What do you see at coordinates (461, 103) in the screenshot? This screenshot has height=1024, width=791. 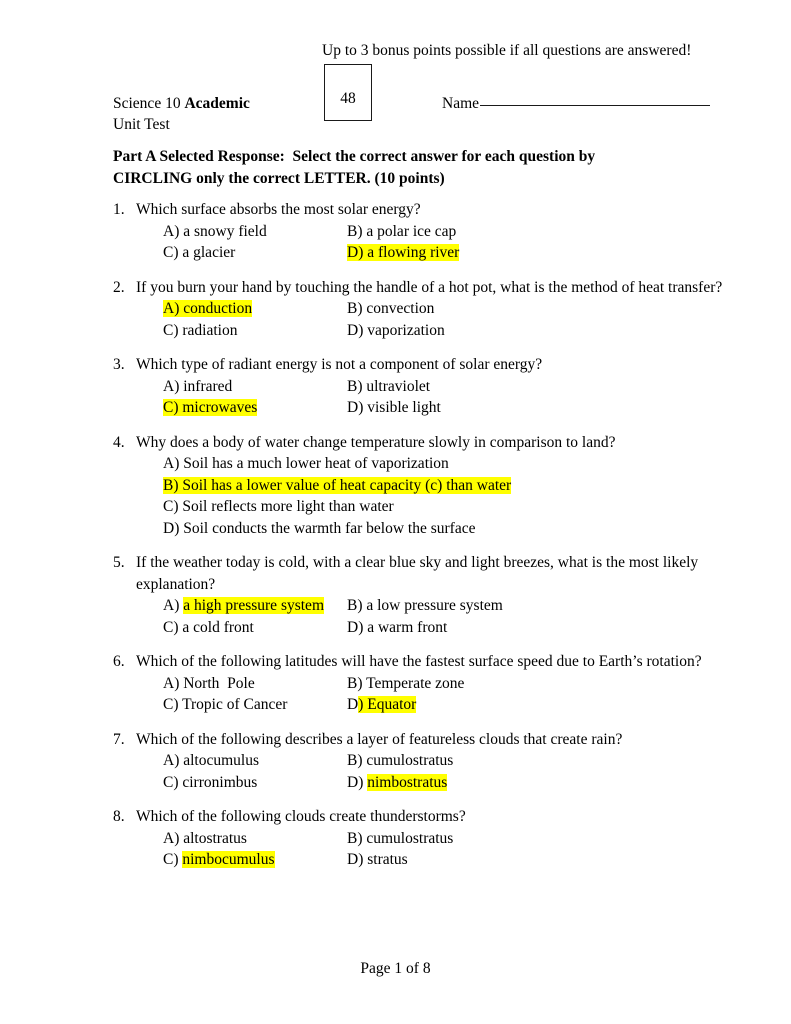 I see `name-label: Name` at bounding box center [461, 103].